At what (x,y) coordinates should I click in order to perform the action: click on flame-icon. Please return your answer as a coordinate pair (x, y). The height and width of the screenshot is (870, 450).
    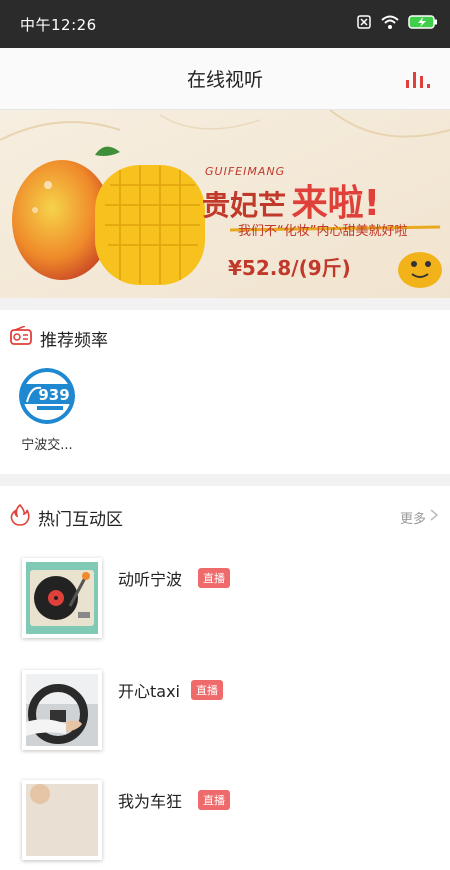
    Looking at the image, I should click on (20, 516).